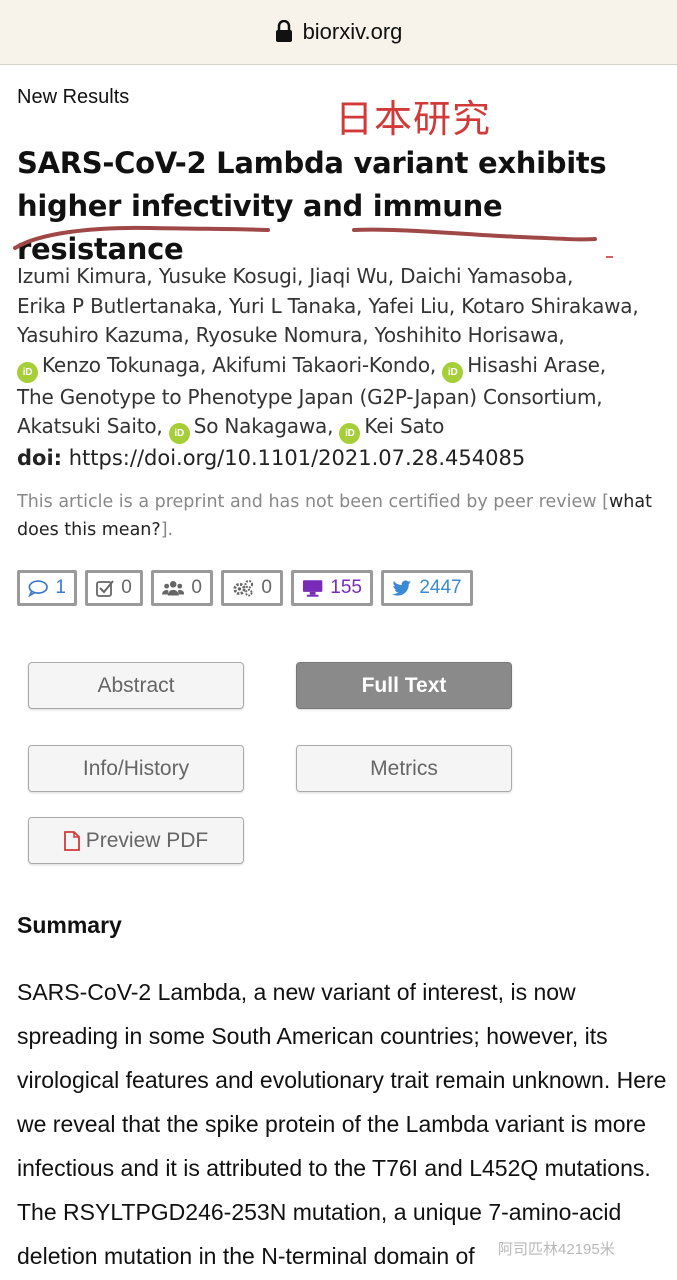 The height and width of the screenshot is (1280, 677). I want to click on summary-heading: Summary, so click(69, 925).